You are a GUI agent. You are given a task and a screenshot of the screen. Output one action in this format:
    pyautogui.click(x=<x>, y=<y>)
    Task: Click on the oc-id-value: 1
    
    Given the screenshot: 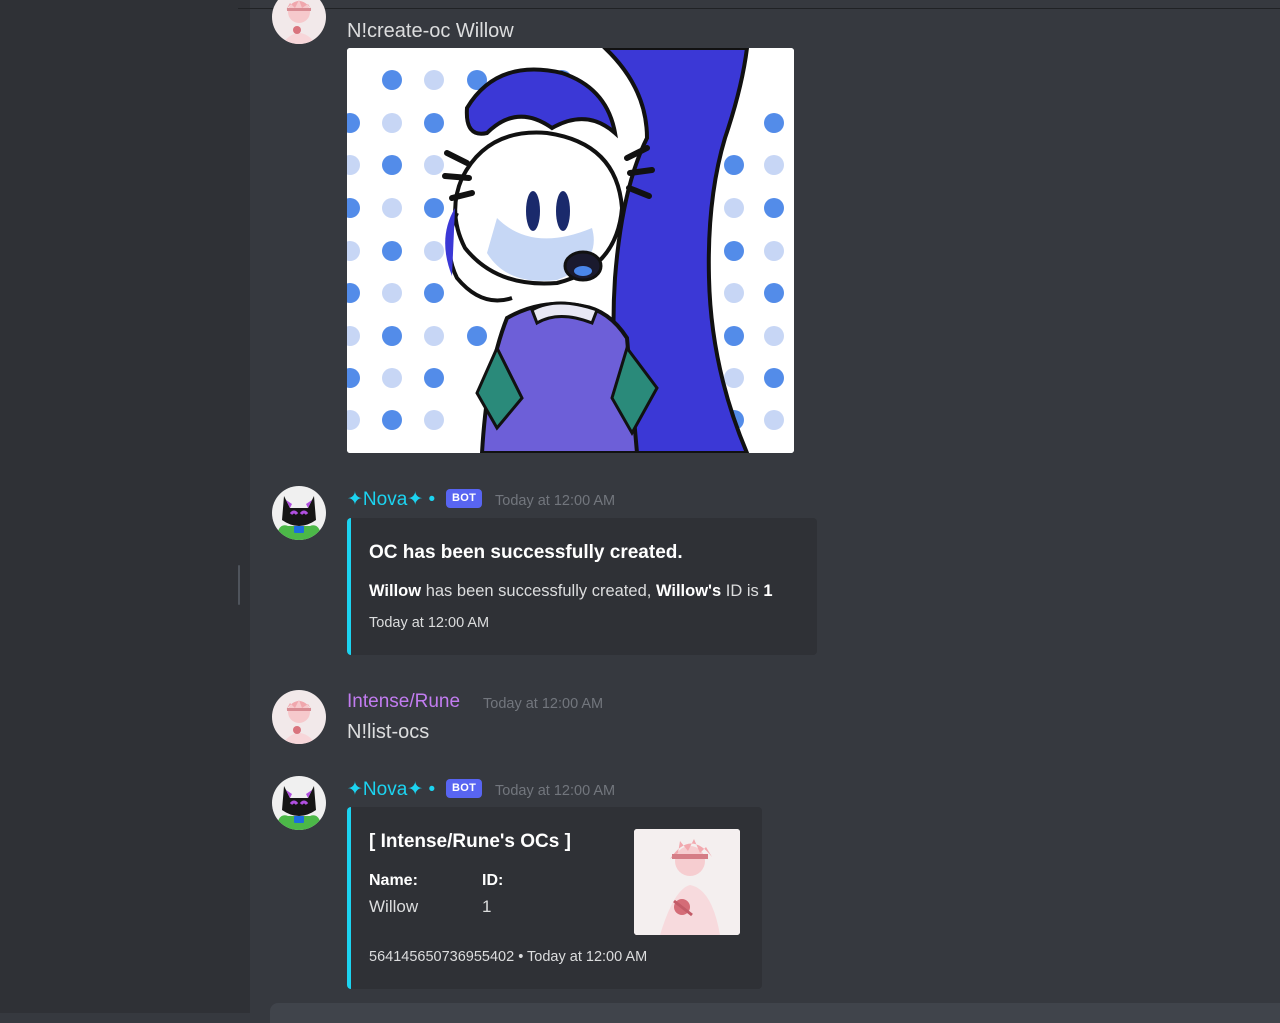 What is the action you would take?
    pyautogui.click(x=768, y=591)
    